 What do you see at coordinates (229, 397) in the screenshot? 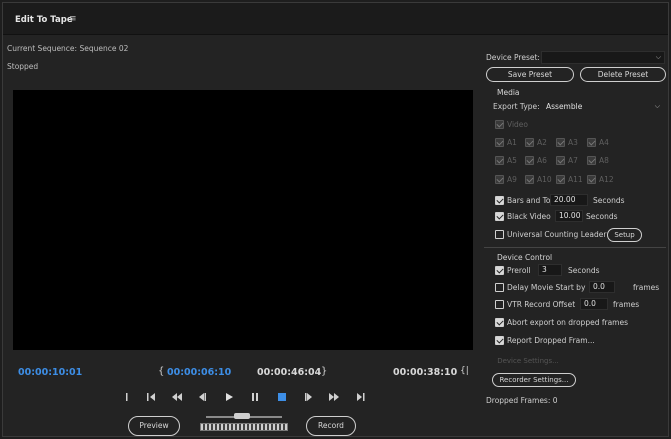
I see `play-icon` at bounding box center [229, 397].